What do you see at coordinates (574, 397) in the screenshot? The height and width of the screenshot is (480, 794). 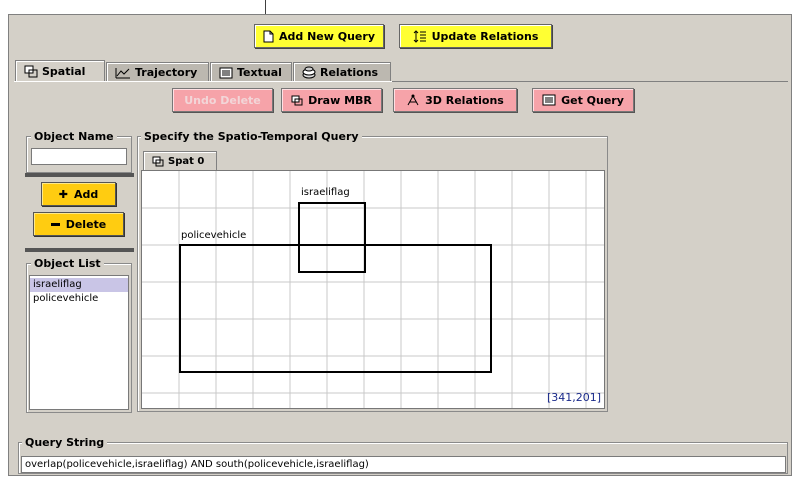 I see `cursor-coordinates: [341,201]` at bounding box center [574, 397].